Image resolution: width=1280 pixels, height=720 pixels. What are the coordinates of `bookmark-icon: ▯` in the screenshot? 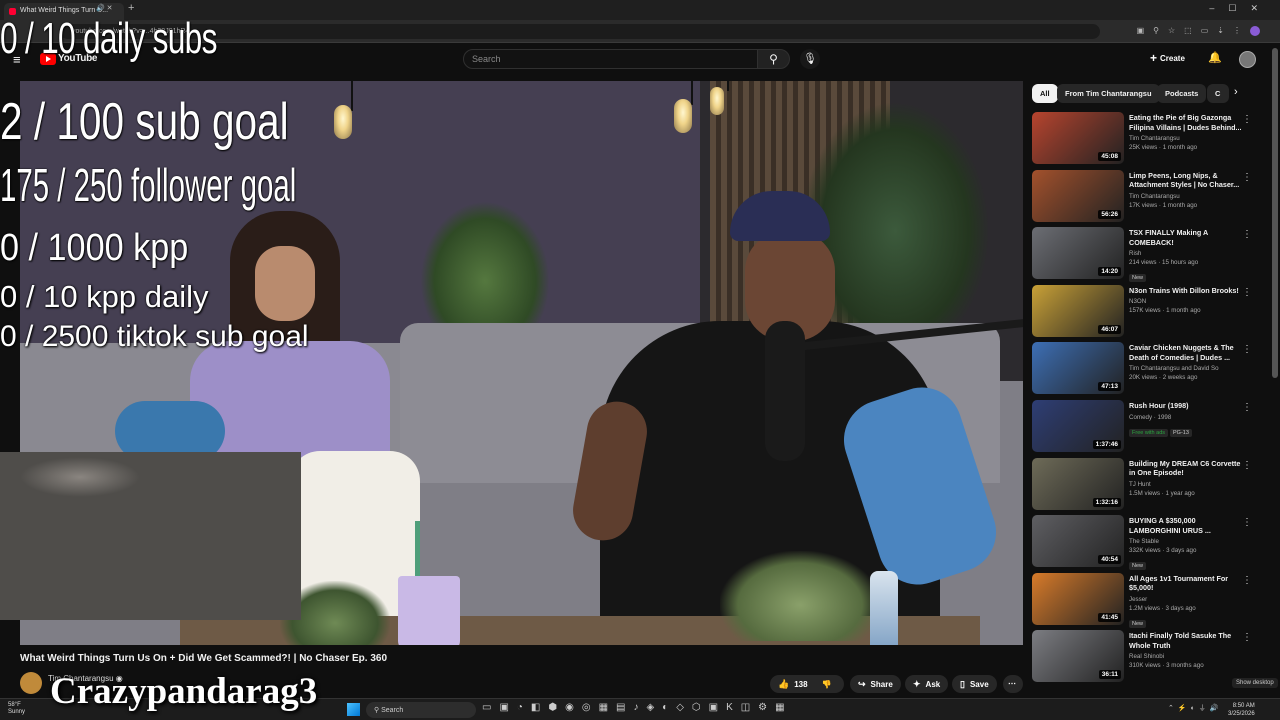 It's located at (962, 684).